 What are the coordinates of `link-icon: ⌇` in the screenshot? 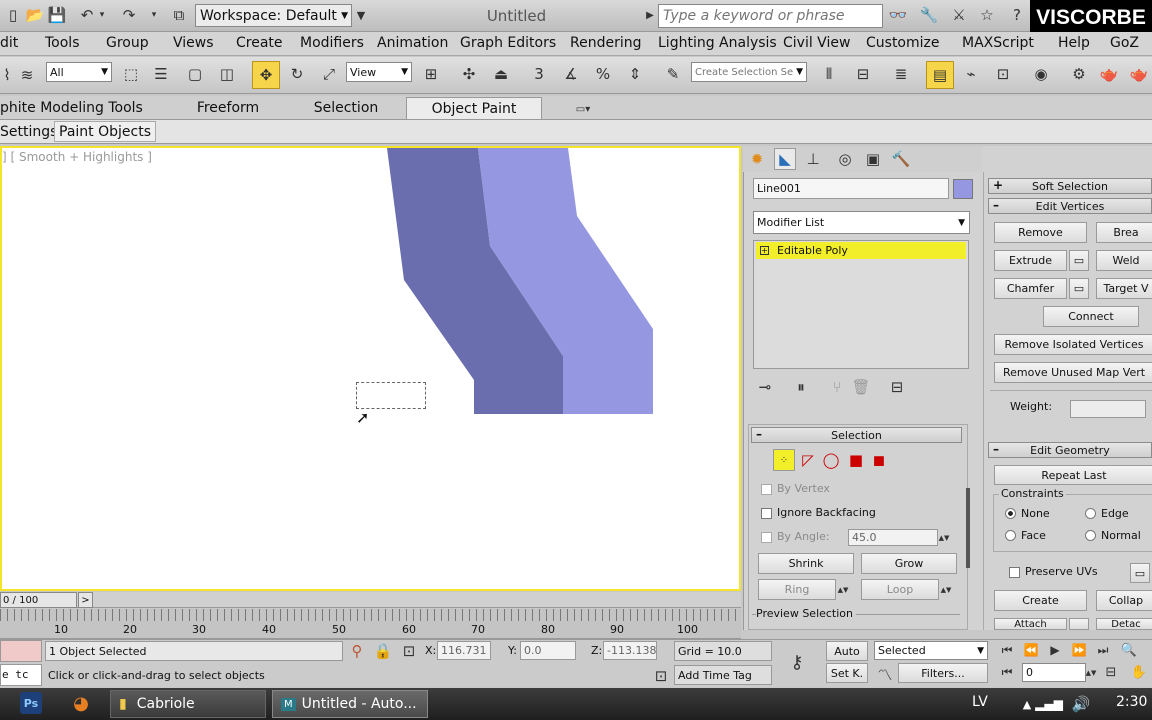 It's located at (7, 75).